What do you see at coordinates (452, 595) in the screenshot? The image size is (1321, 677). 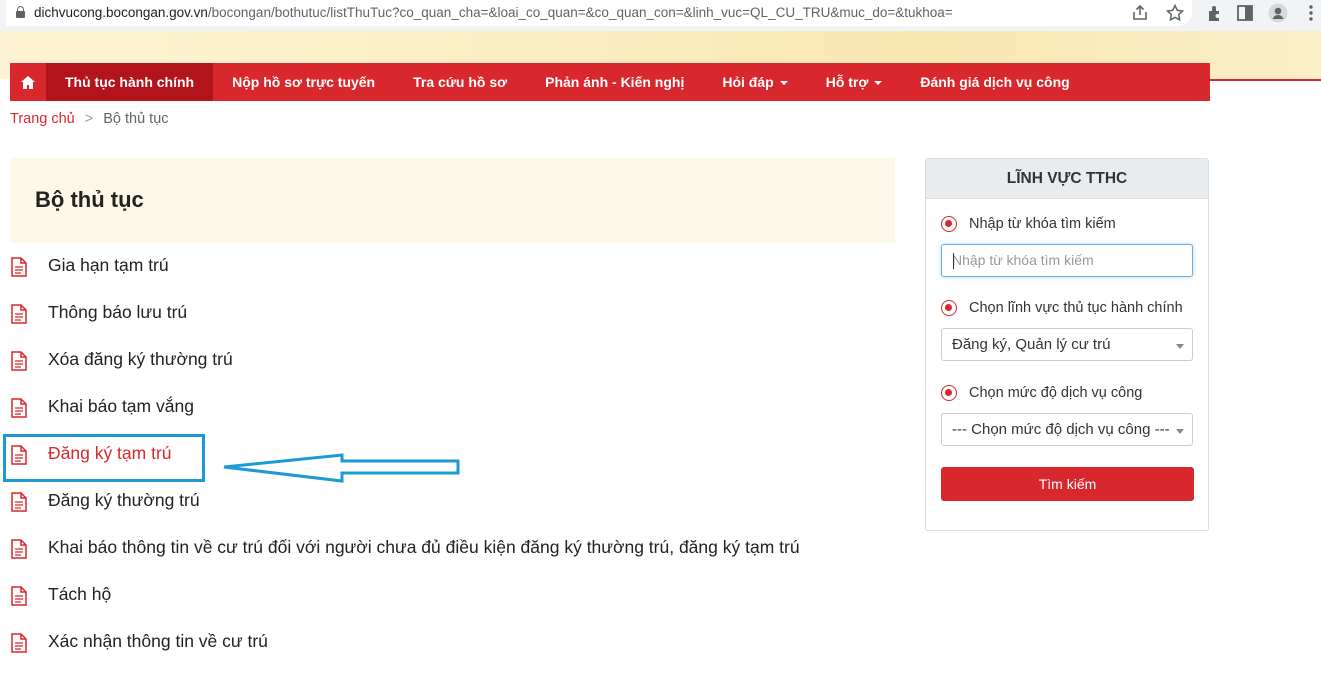 I see `procedure-item: Tách hộ` at bounding box center [452, 595].